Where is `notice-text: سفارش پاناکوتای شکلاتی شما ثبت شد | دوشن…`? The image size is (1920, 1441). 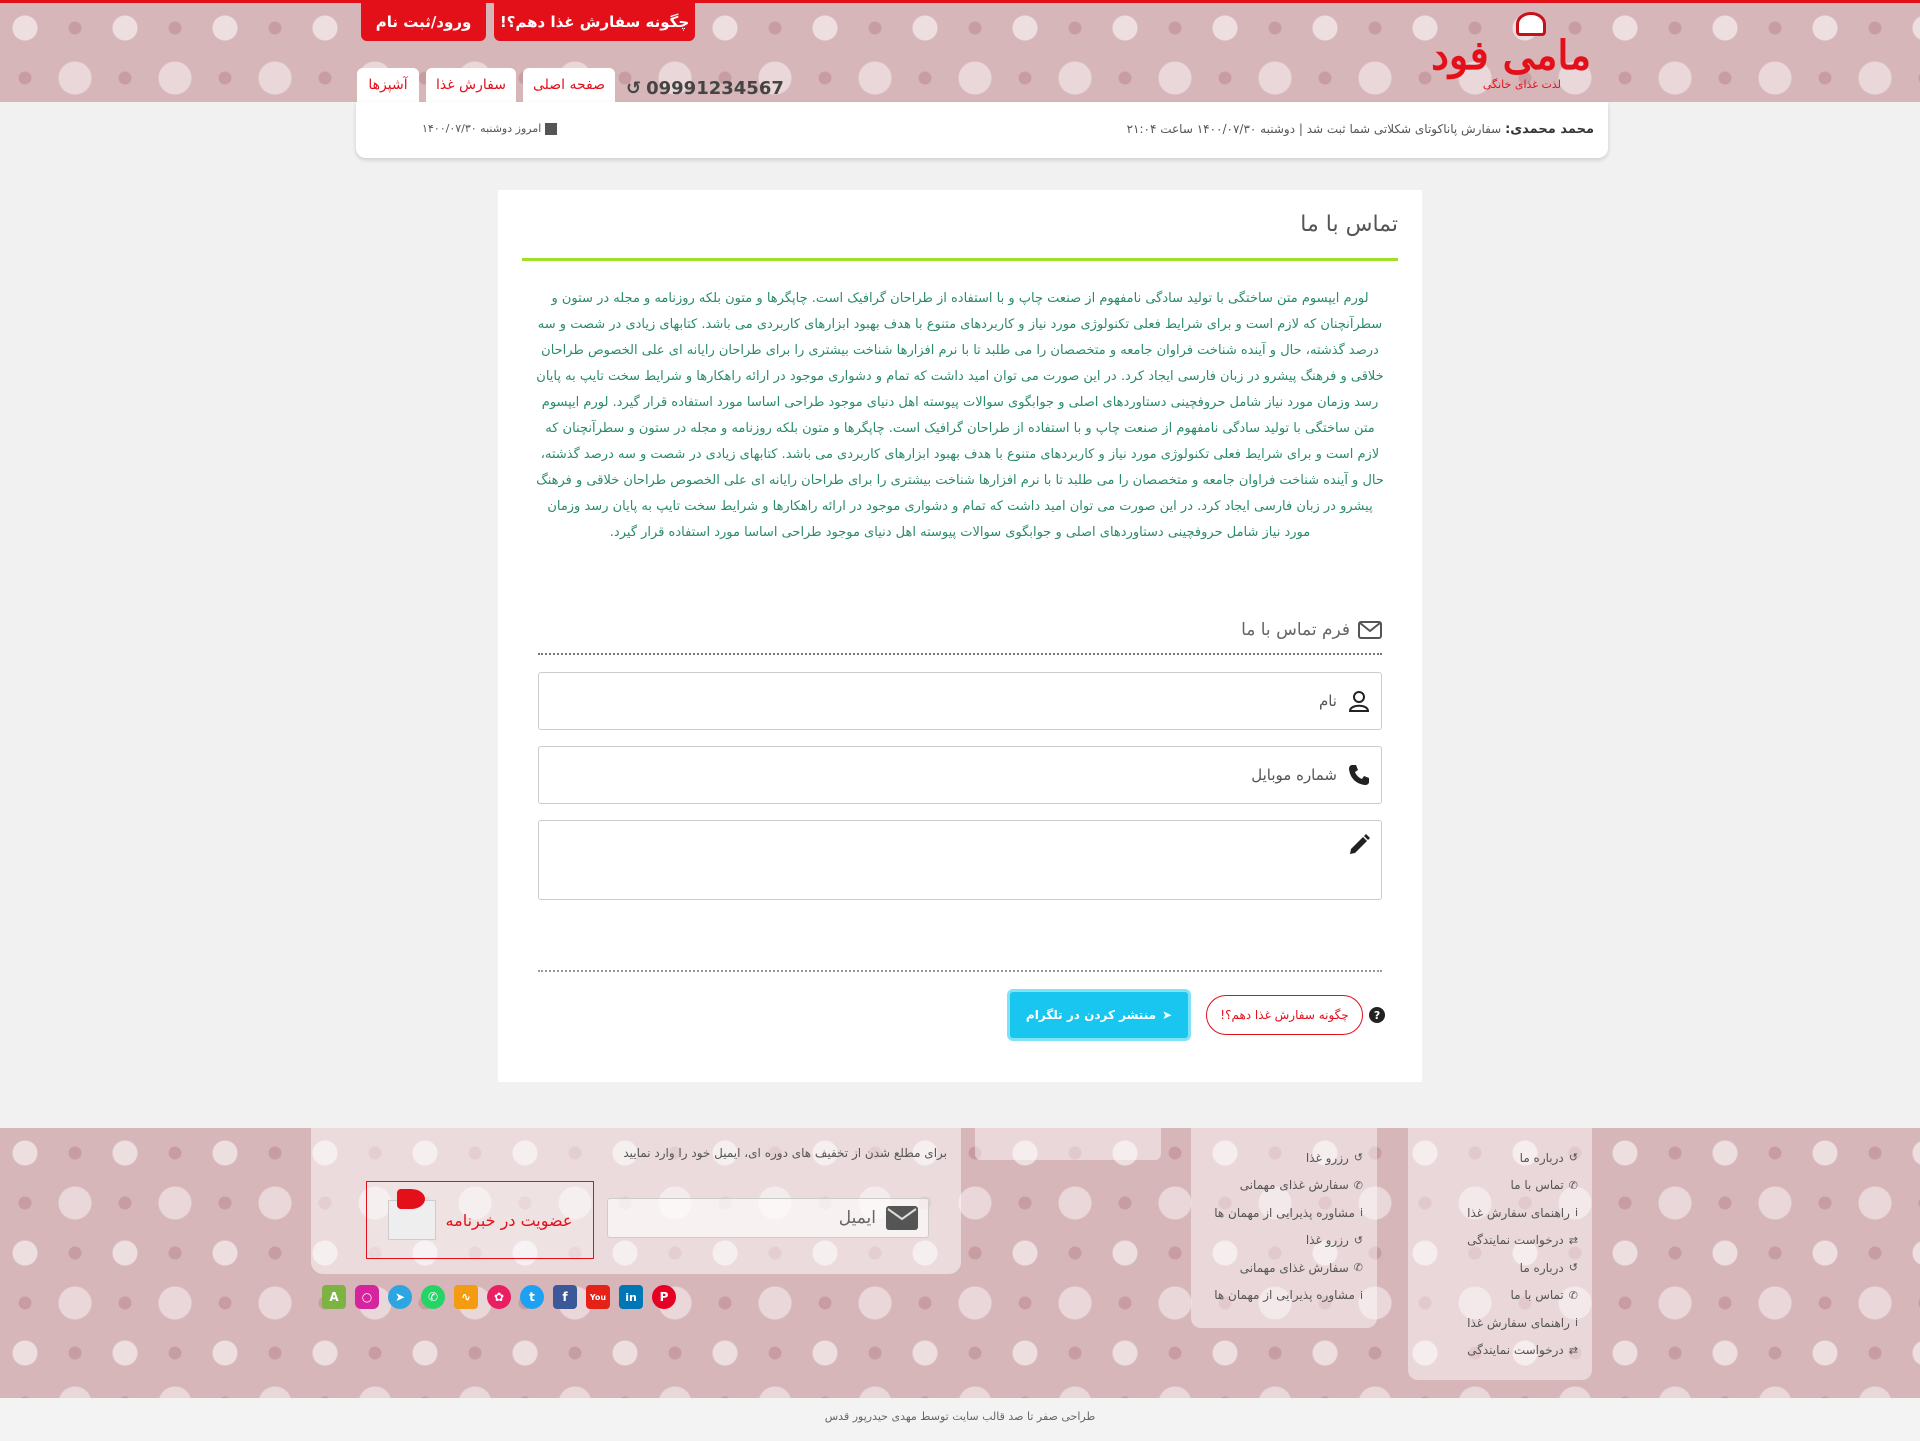
notice-text: سفارش پاناکوتای شکلاتی شما ثبت شد | دوشن… is located at coordinates (1314, 129).